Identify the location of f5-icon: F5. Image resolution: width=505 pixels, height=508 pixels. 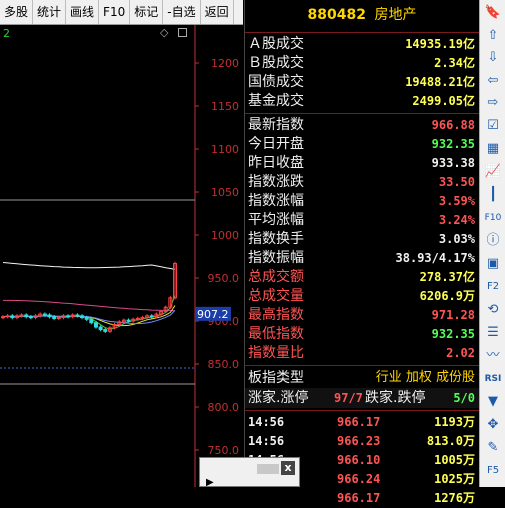
(493, 471).